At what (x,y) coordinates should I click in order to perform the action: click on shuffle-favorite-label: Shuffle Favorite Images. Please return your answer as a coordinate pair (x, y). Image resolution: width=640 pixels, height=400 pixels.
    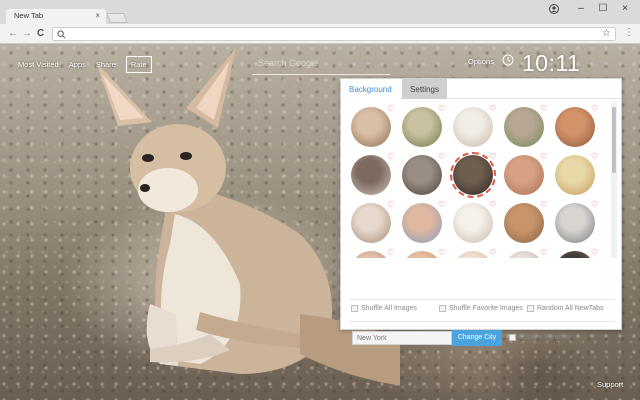
    Looking at the image, I should click on (486, 308).